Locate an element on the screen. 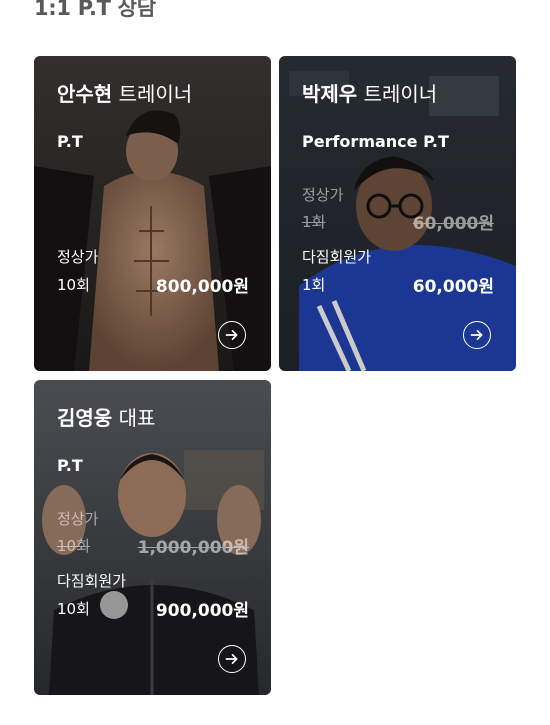 This screenshot has height=725, width=550. session-count: 10회 is located at coordinates (73, 285).